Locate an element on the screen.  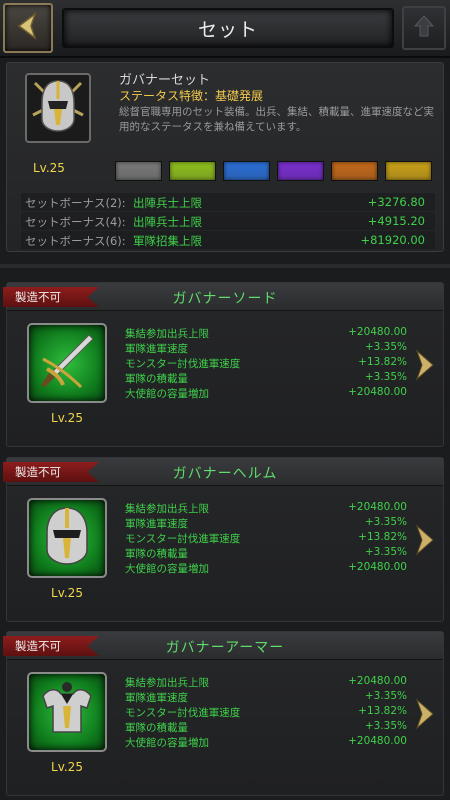
bonus-stat: 軍隊招集上限 is located at coordinates (167, 241).